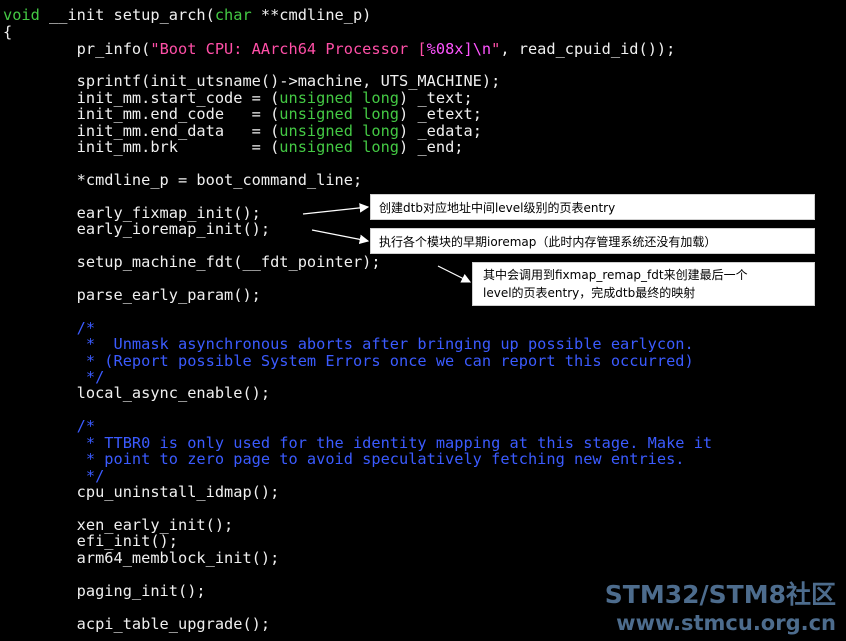 This screenshot has height=641, width=846. Describe the element at coordinates (454, 274) in the screenshot. I see `arrow-fdt` at that location.